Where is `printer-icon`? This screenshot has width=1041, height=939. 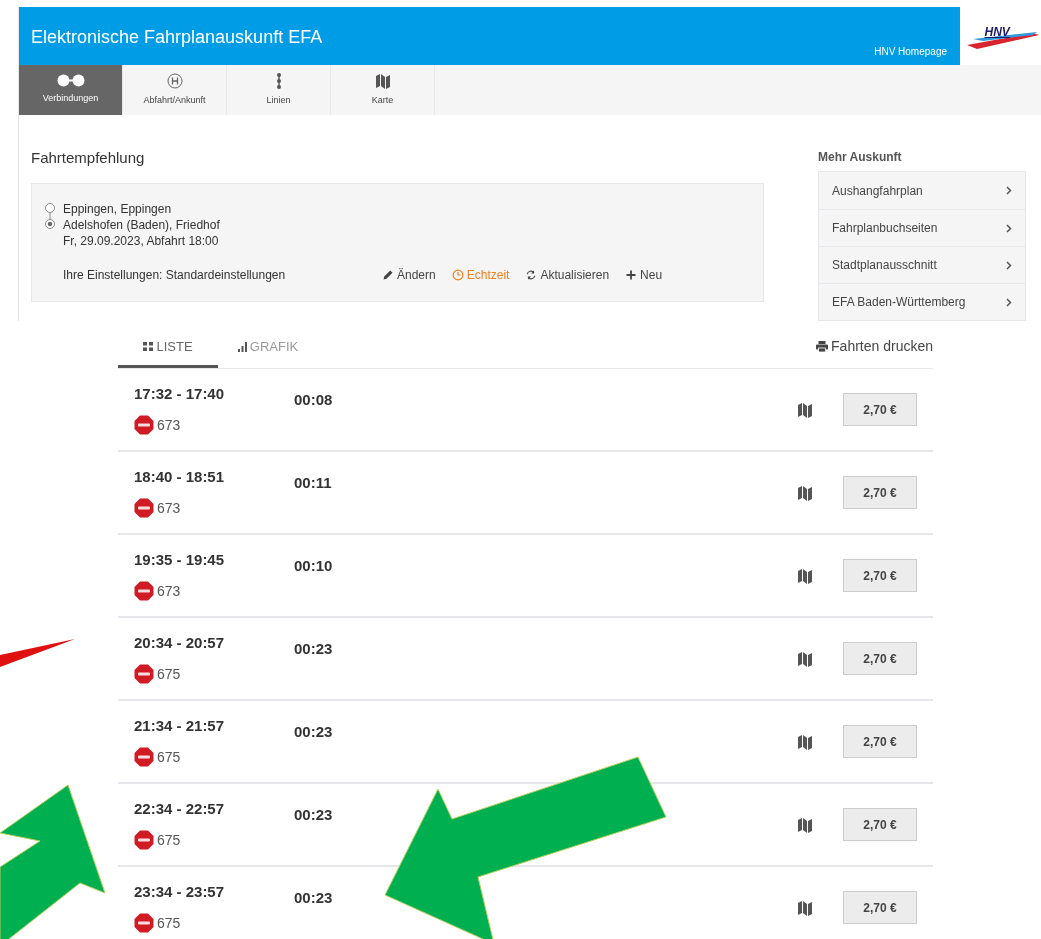 printer-icon is located at coordinates (822, 346).